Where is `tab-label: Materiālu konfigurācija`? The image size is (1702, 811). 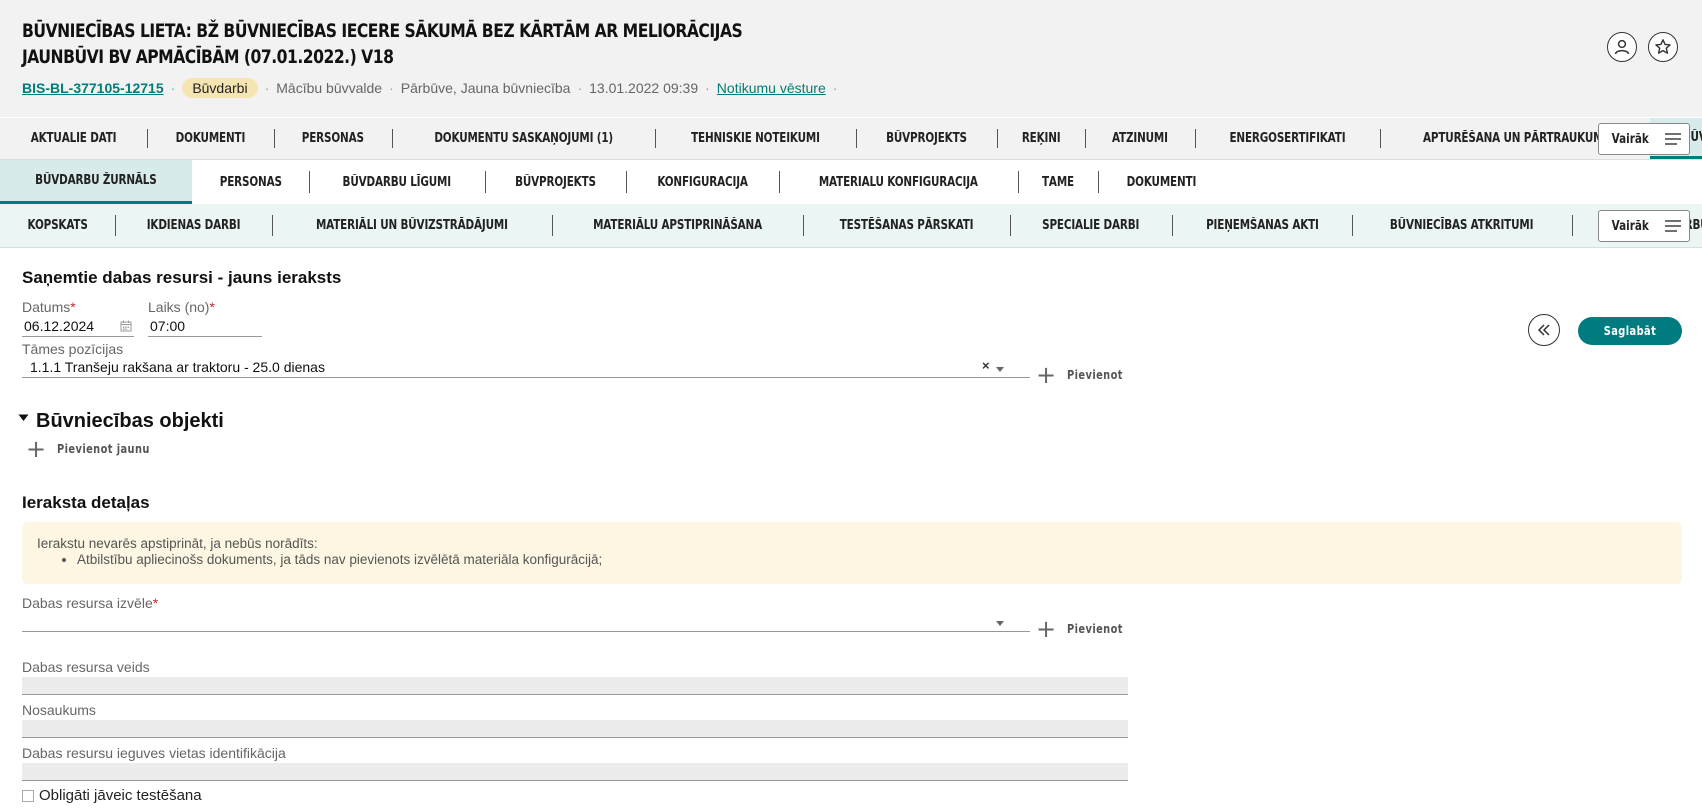 tab-label: Materiālu konfigurācija is located at coordinates (898, 182).